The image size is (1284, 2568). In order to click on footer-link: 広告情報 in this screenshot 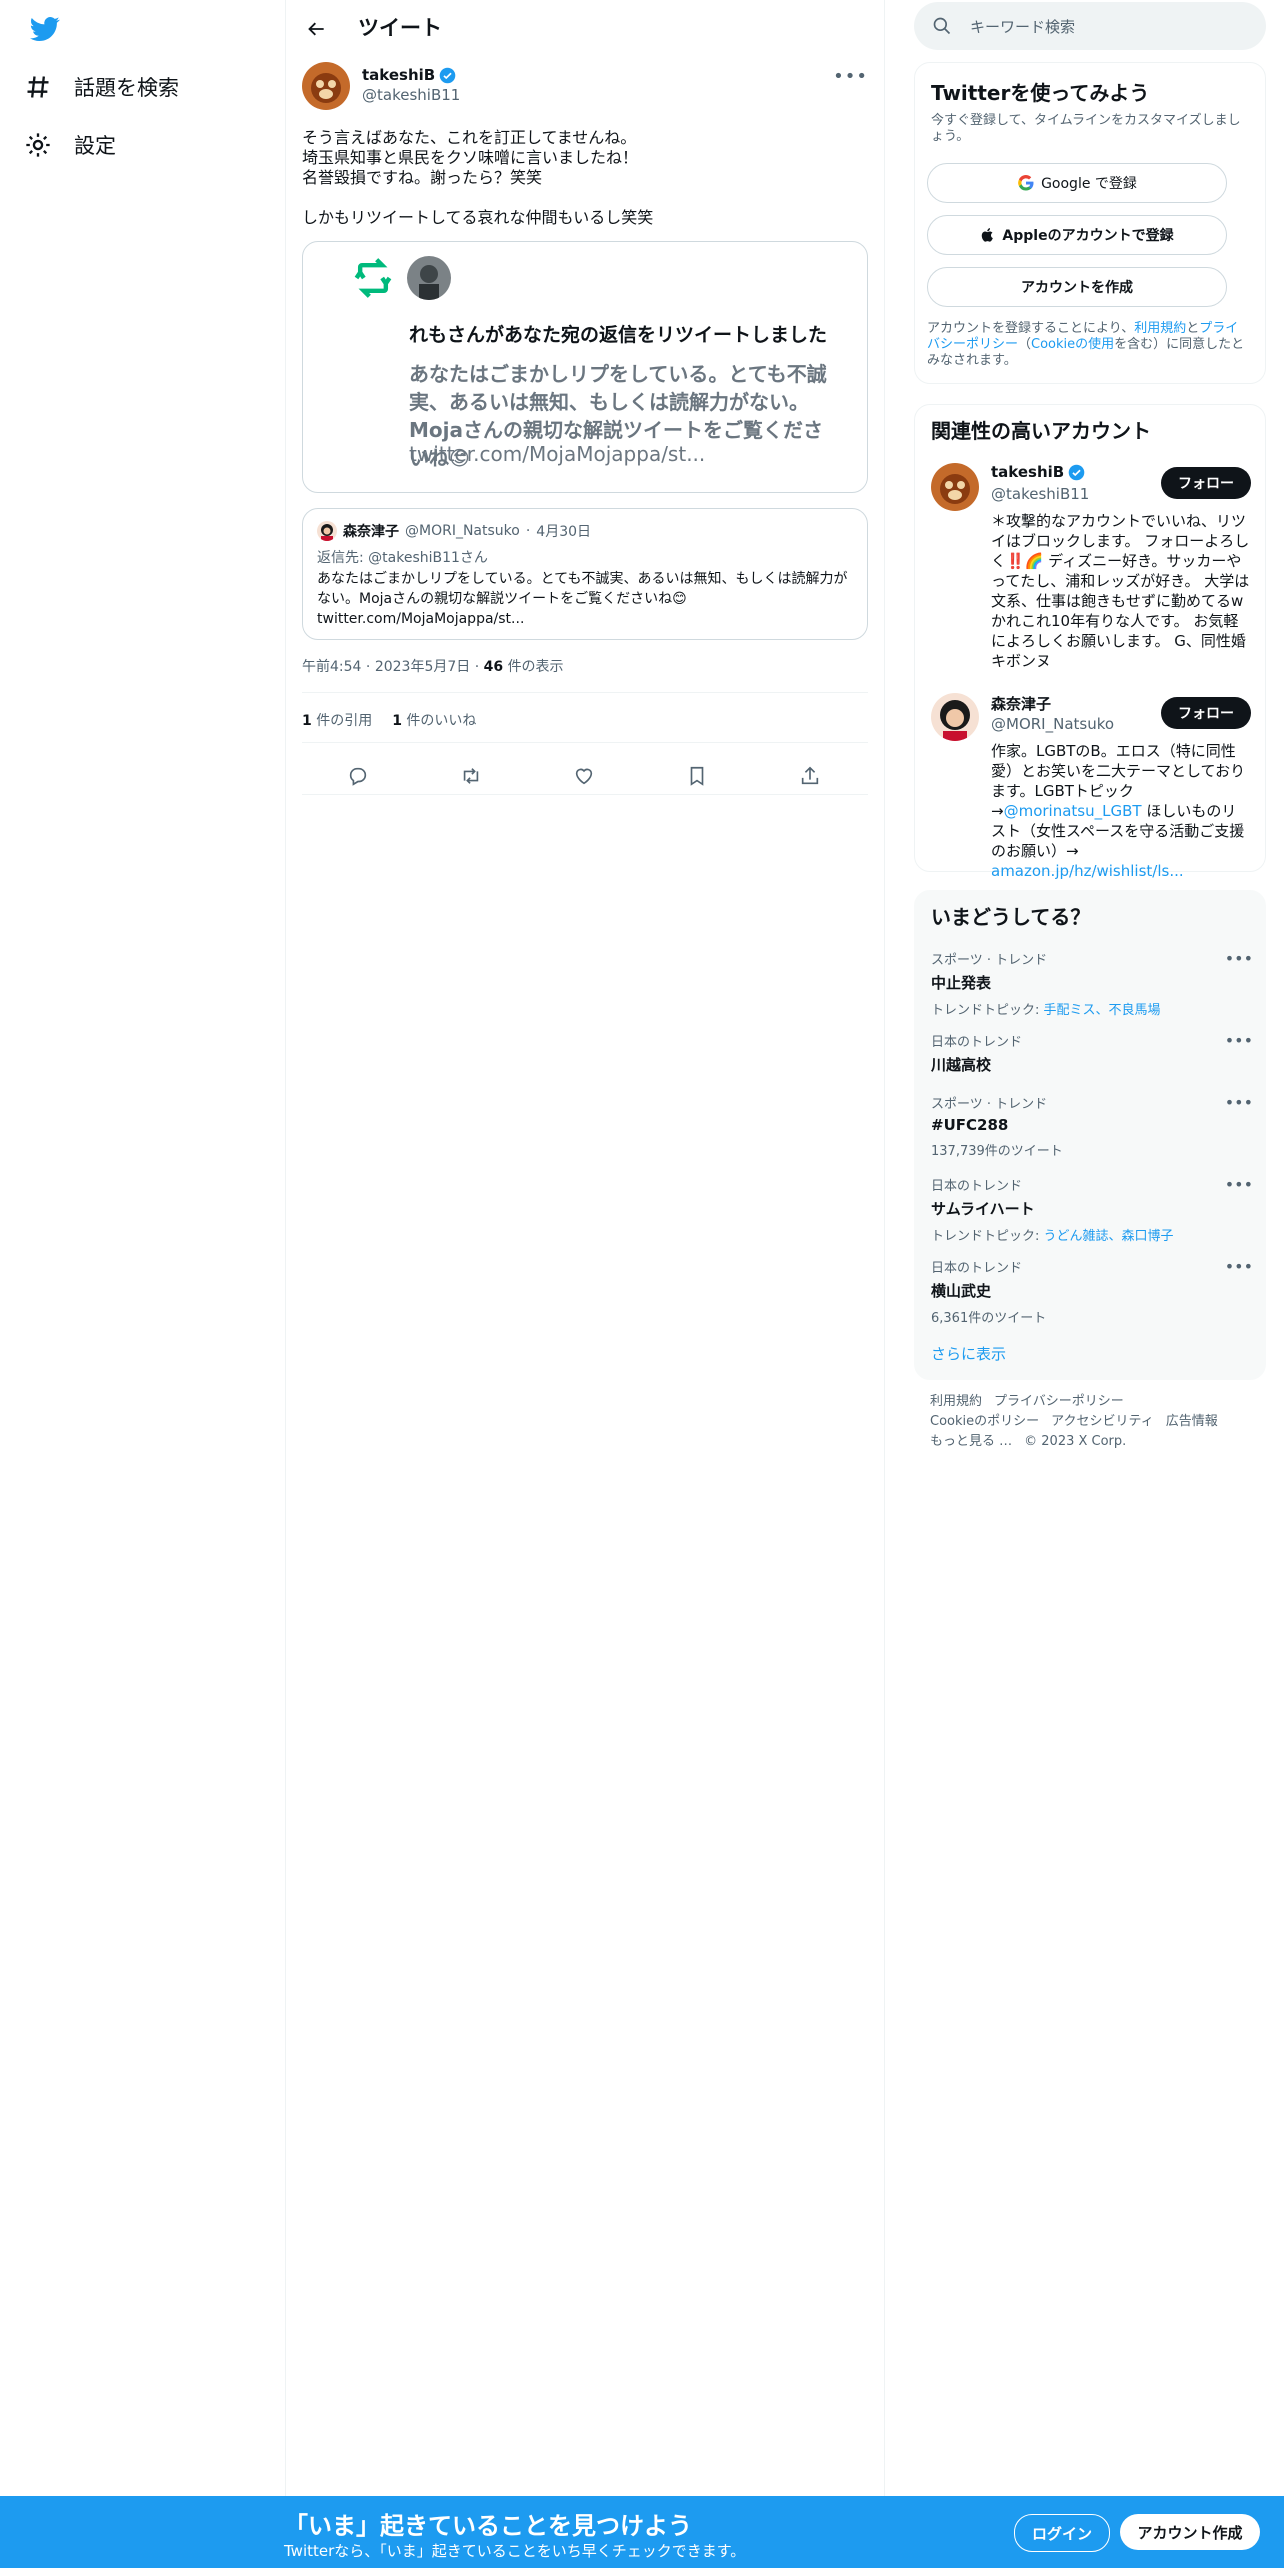, I will do `click(1192, 1421)`.